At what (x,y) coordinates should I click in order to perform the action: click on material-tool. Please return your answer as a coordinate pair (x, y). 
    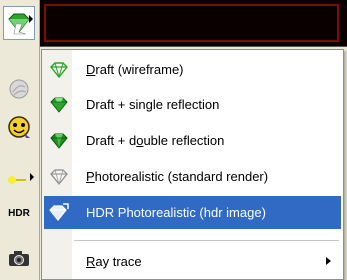
    Looking at the image, I should click on (19, 89).